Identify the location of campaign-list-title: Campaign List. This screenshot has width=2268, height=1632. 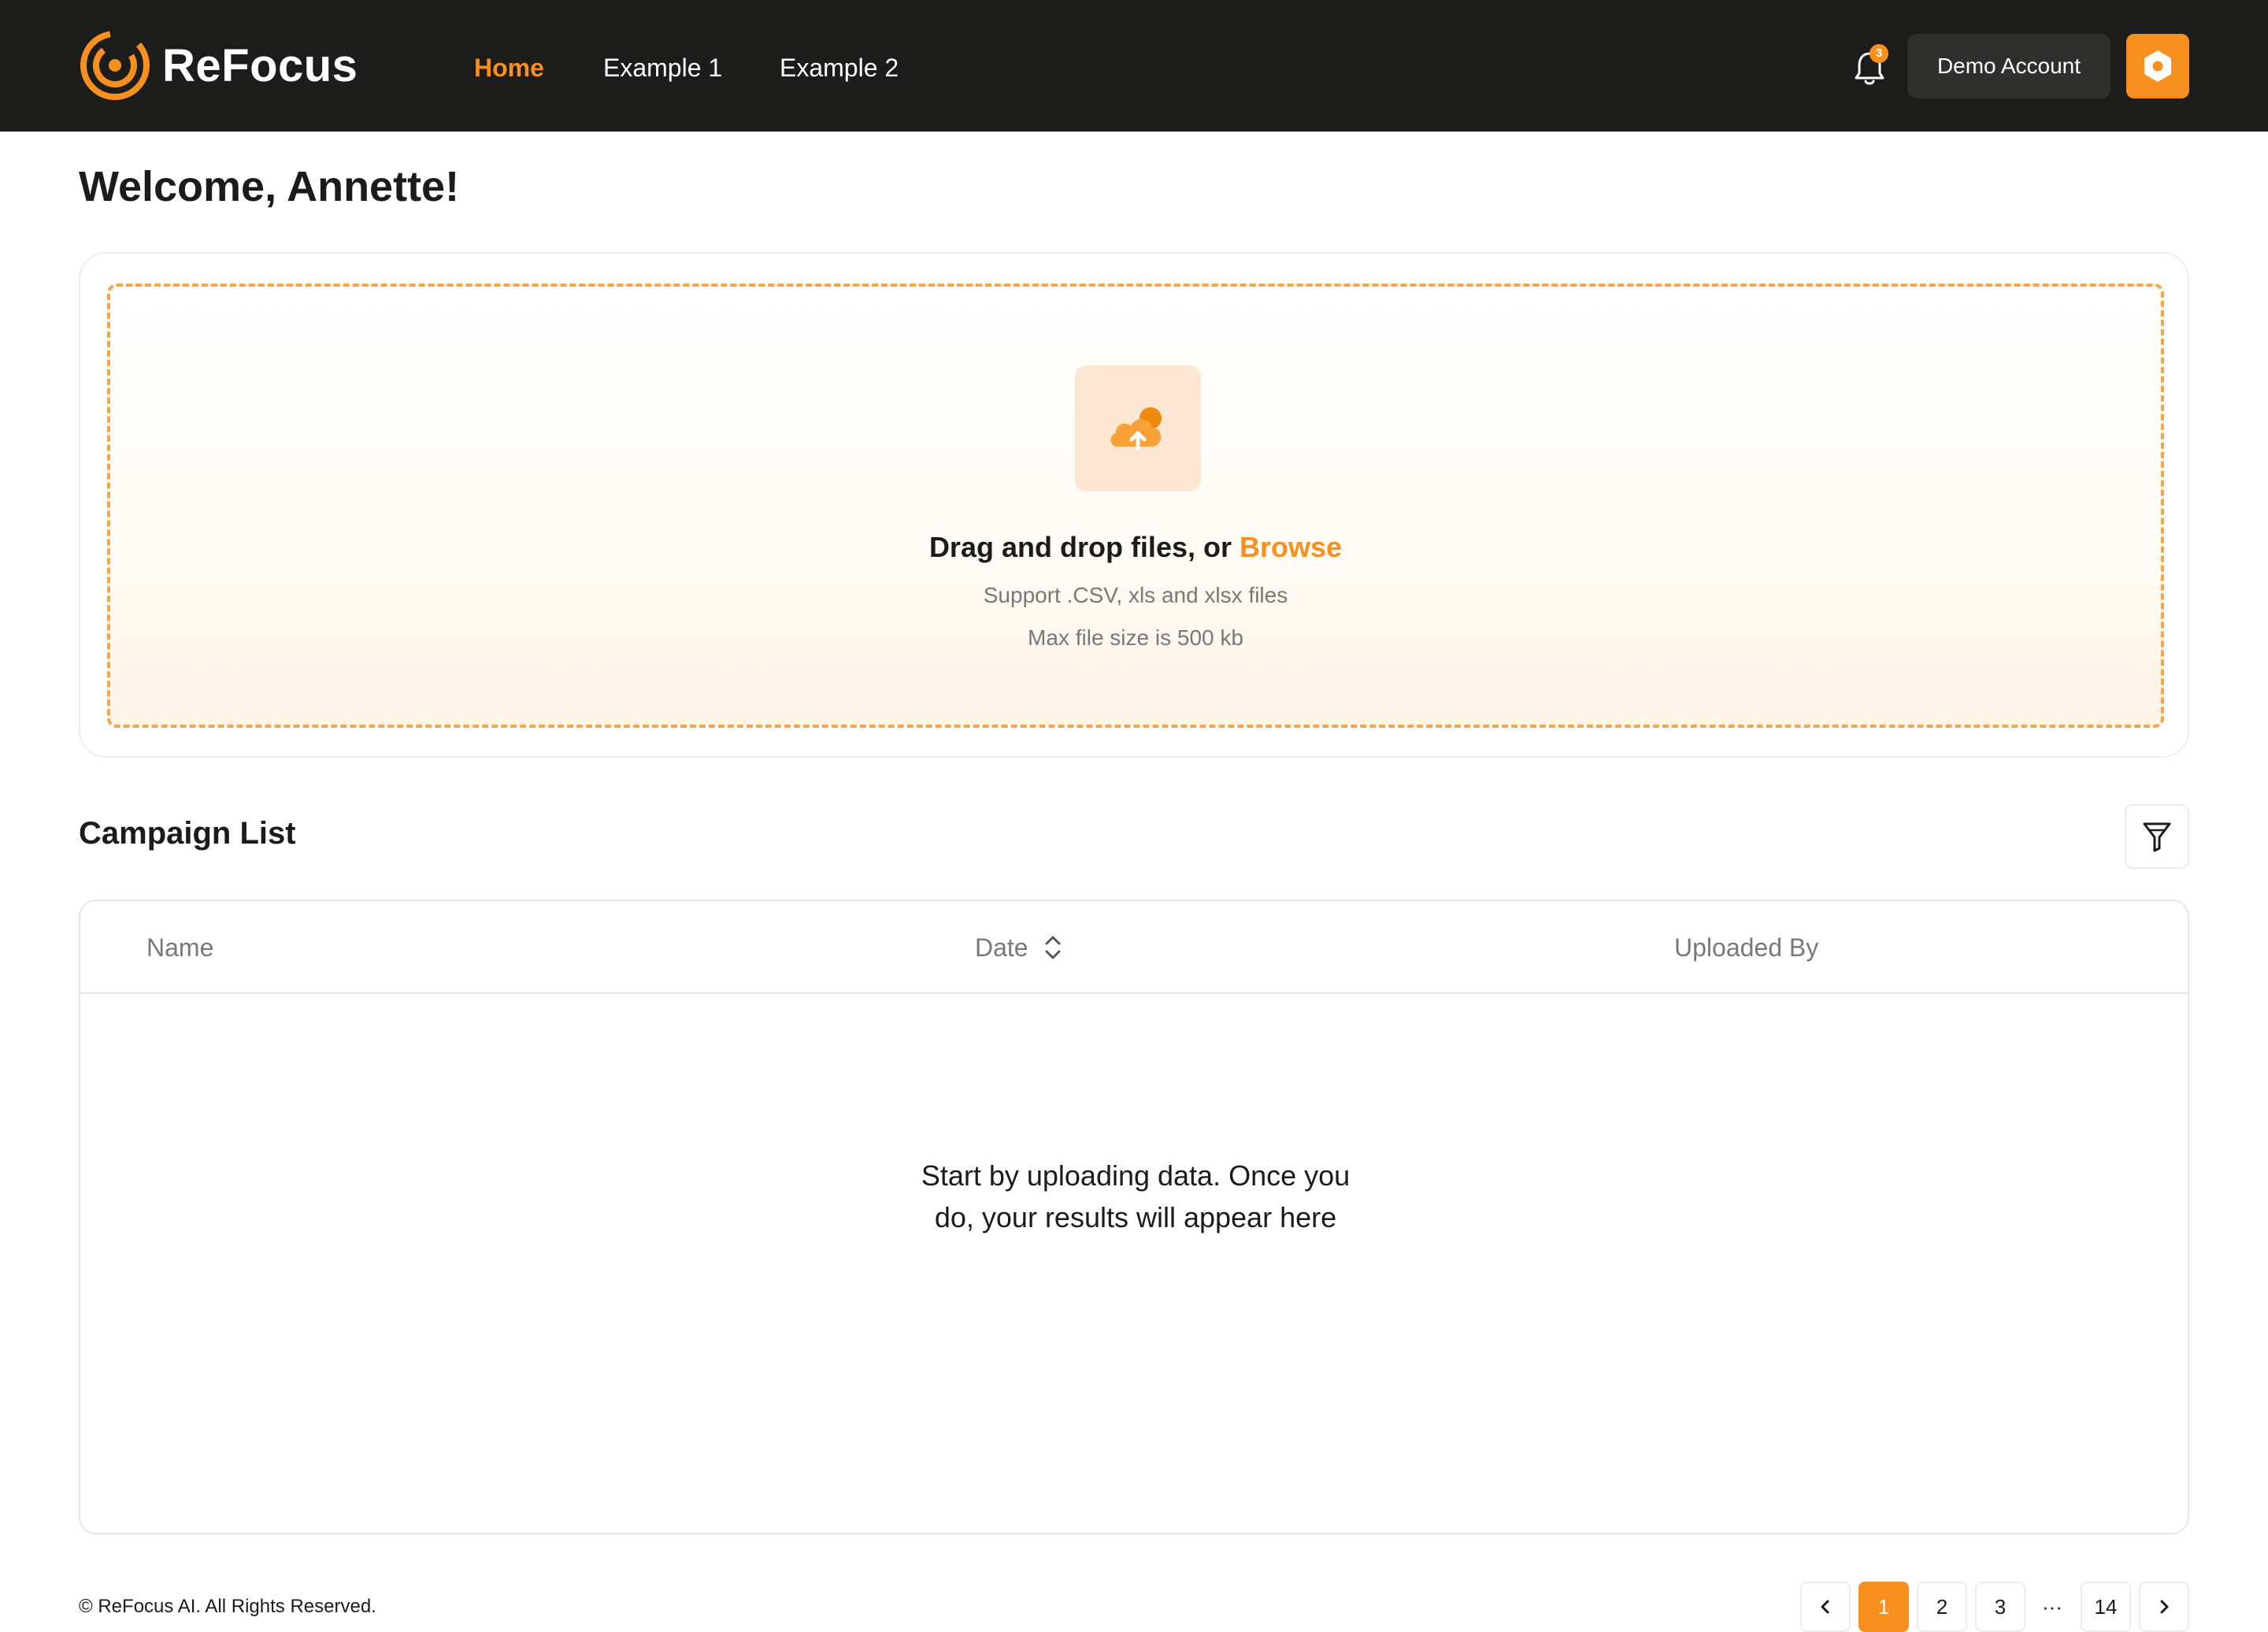
(187, 833).